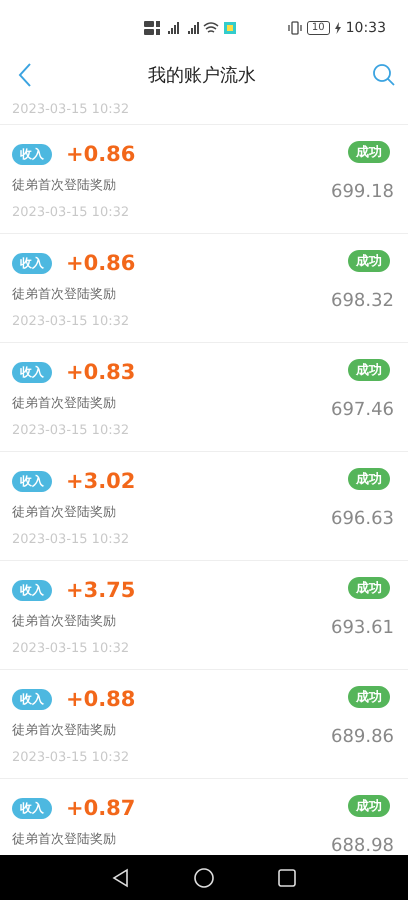 The height and width of the screenshot is (900, 408). What do you see at coordinates (121, 878) in the screenshot?
I see `back-nav-button` at bounding box center [121, 878].